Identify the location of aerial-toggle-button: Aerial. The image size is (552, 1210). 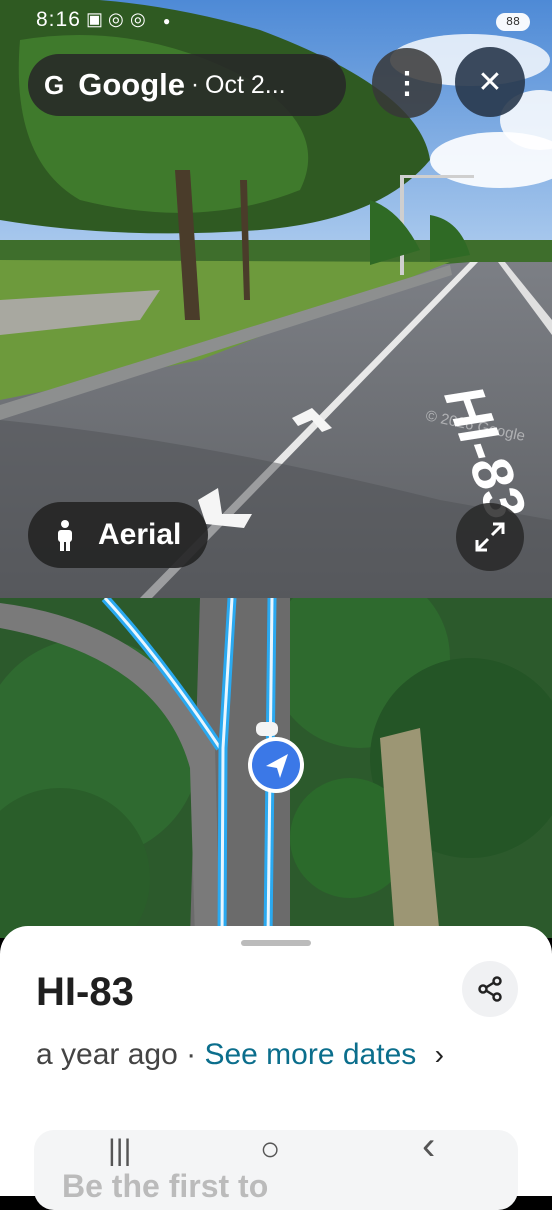
(118, 535).